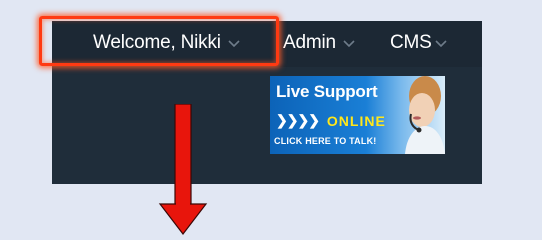 The image size is (542, 240). What do you see at coordinates (327, 91) in the screenshot?
I see `live-support-title: Live Support` at bounding box center [327, 91].